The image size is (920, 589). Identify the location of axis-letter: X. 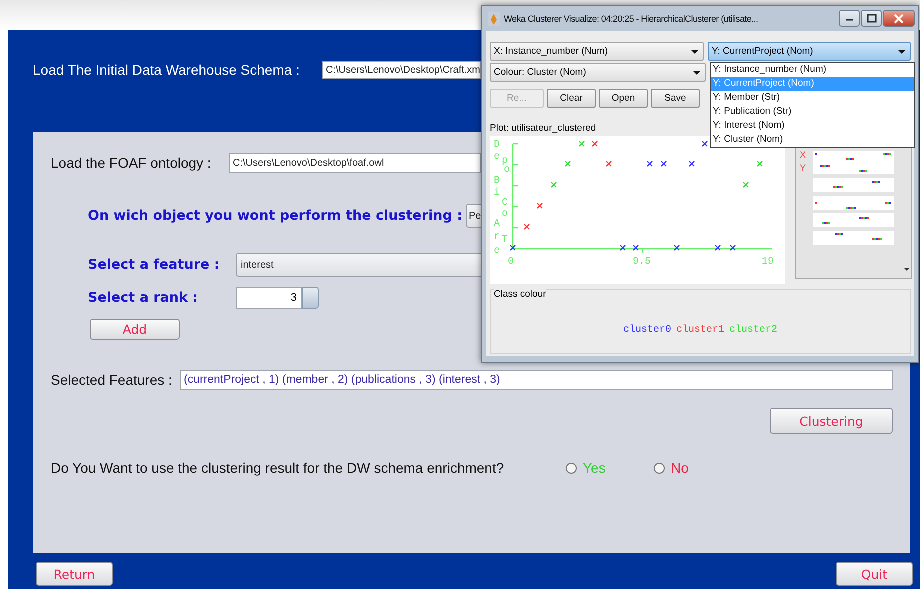
(803, 155).